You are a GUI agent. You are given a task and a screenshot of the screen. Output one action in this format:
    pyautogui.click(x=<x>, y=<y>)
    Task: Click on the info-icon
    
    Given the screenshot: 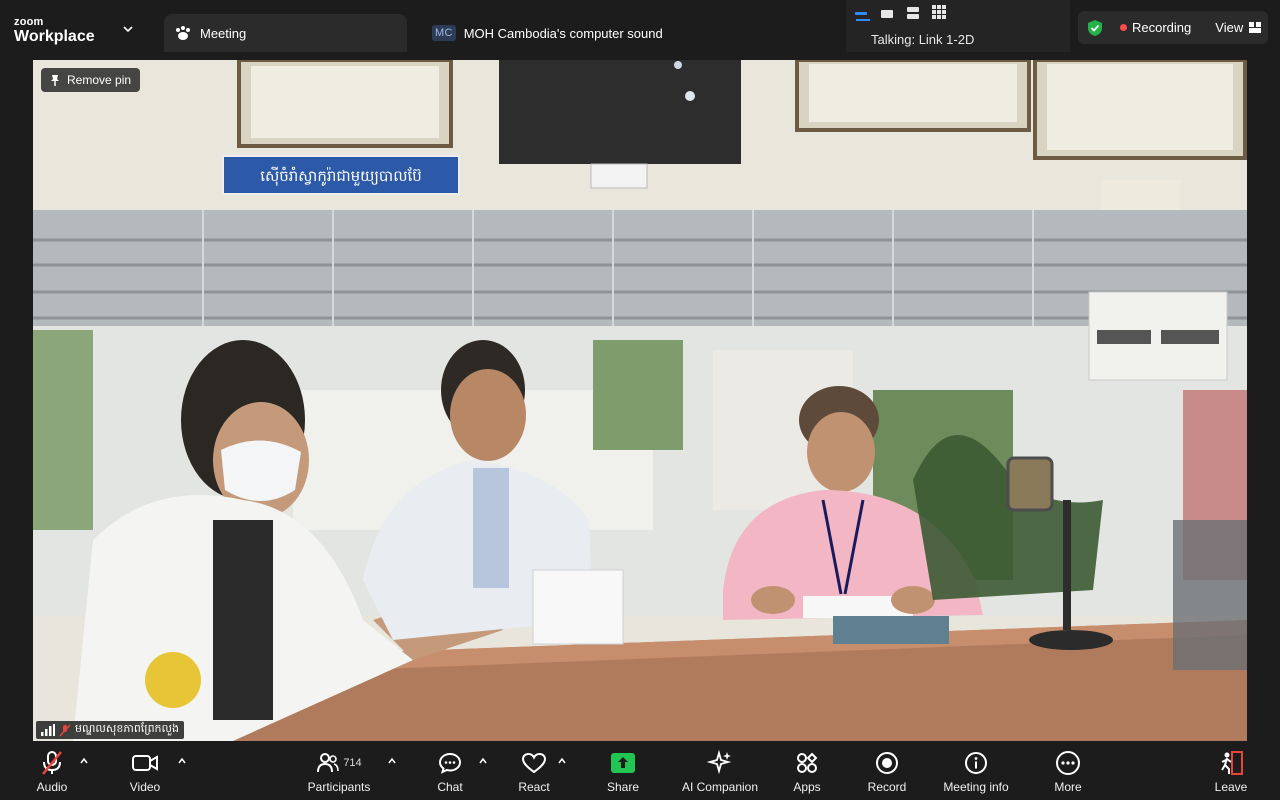 What is the action you would take?
    pyautogui.click(x=976, y=763)
    